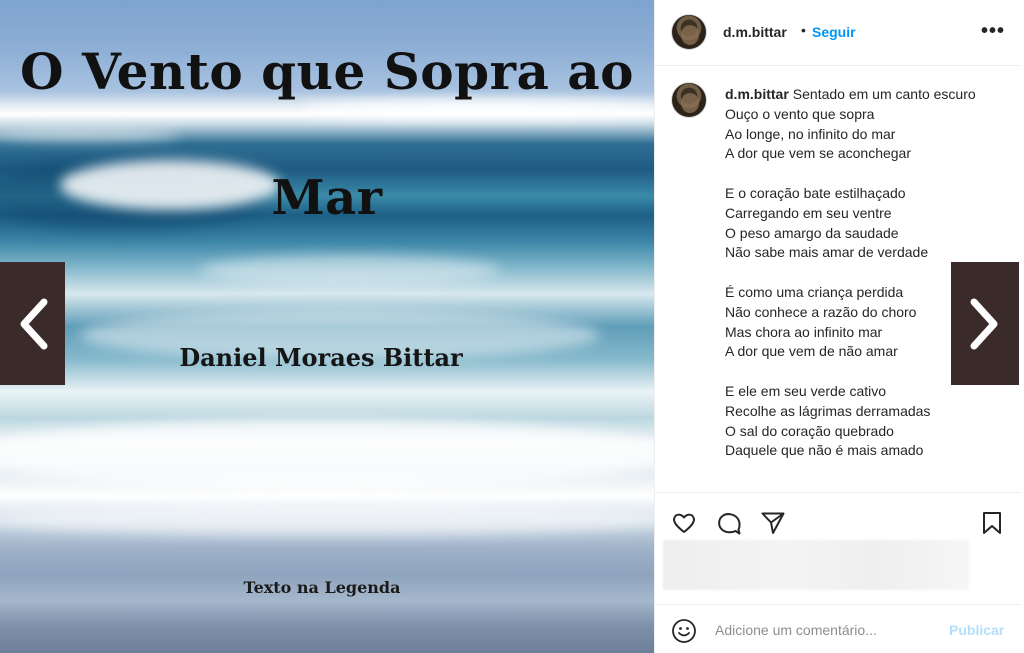 This screenshot has width=1024, height=653. Describe the element at coordinates (827, 252) in the screenshot. I see `caption-line: Não sabe mais amar de verdade` at that location.